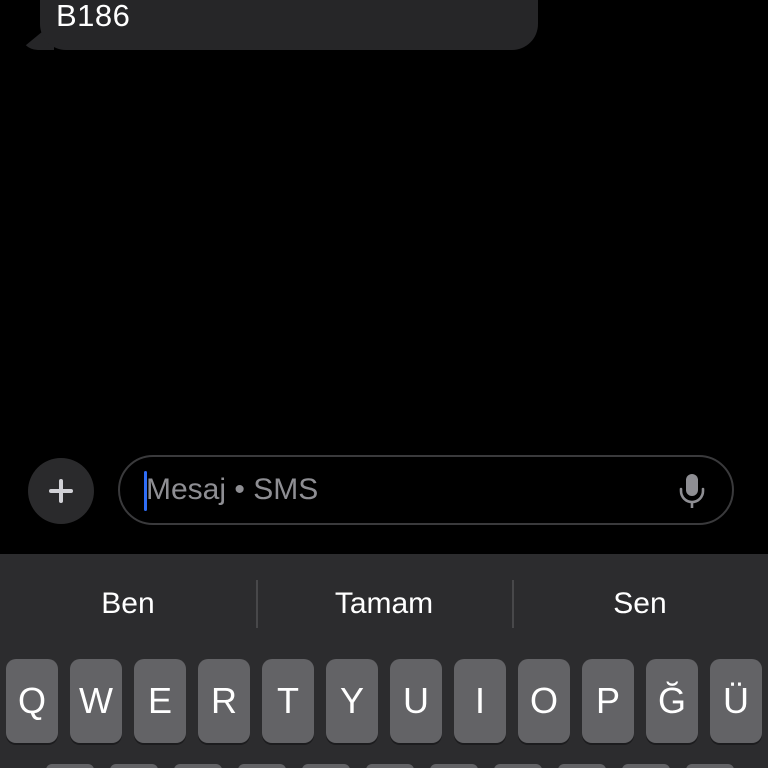 This screenshot has width=768, height=768. What do you see at coordinates (692, 491) in the screenshot?
I see `microphone-icon` at bounding box center [692, 491].